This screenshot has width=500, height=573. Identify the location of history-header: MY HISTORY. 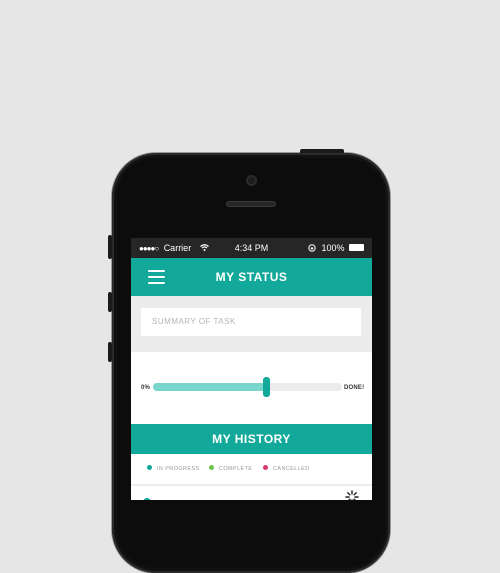
(251, 439).